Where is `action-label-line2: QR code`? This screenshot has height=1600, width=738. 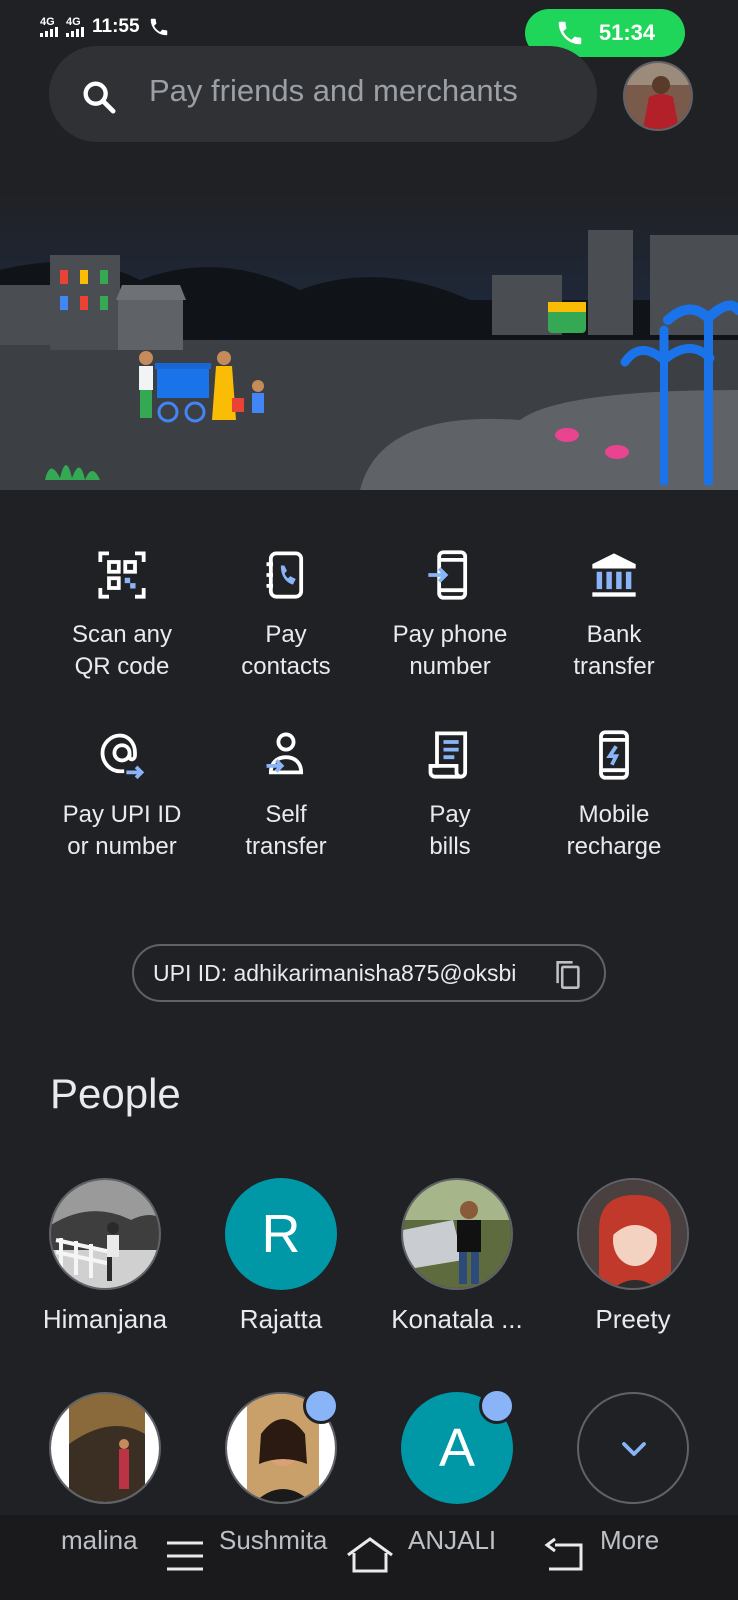
action-label-line2: QR code is located at coordinates (122, 666).